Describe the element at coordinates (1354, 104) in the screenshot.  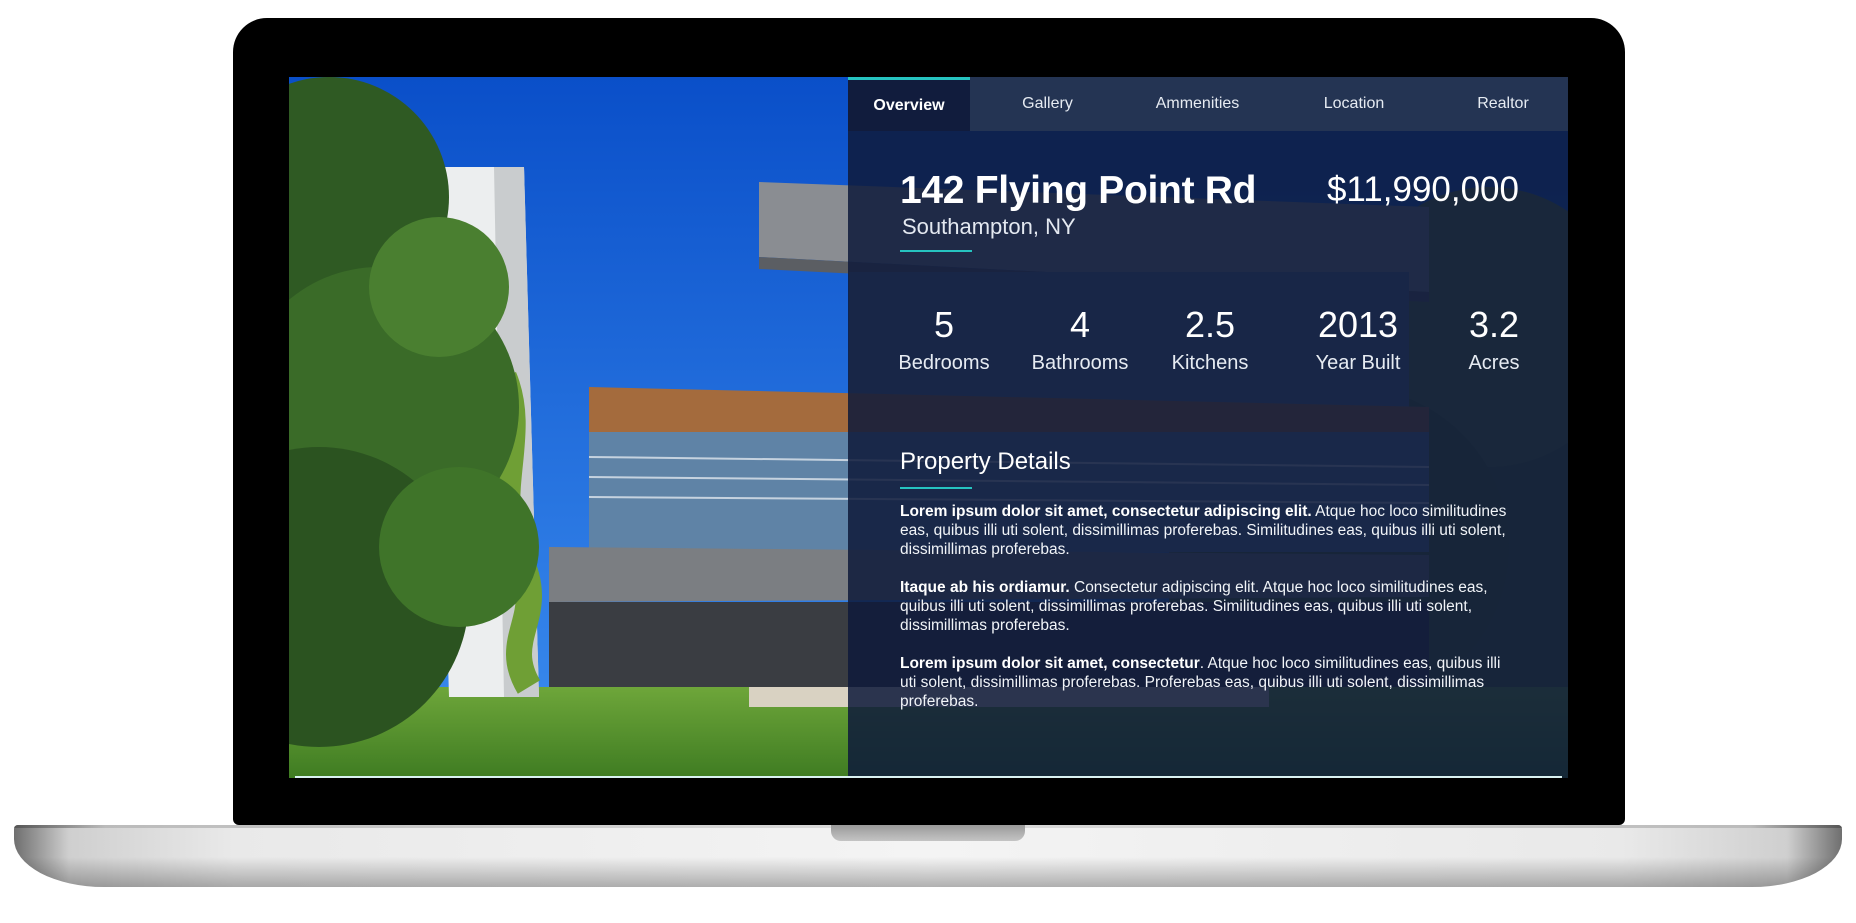
I see `tab-location: Location` at that location.